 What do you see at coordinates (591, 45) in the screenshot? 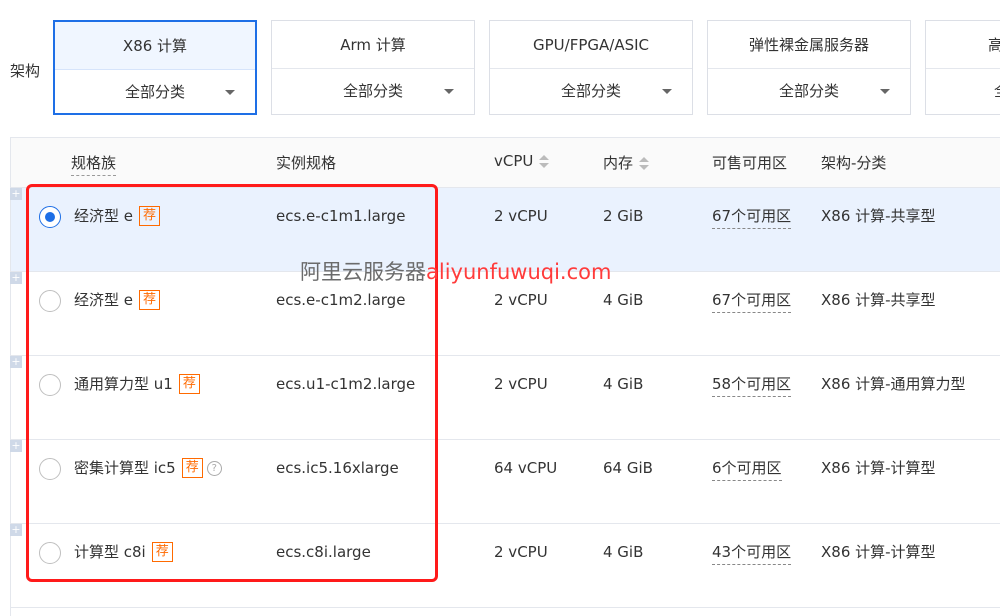
I see `arch-tab-title: GPU/FPGA/ASIC` at bounding box center [591, 45].